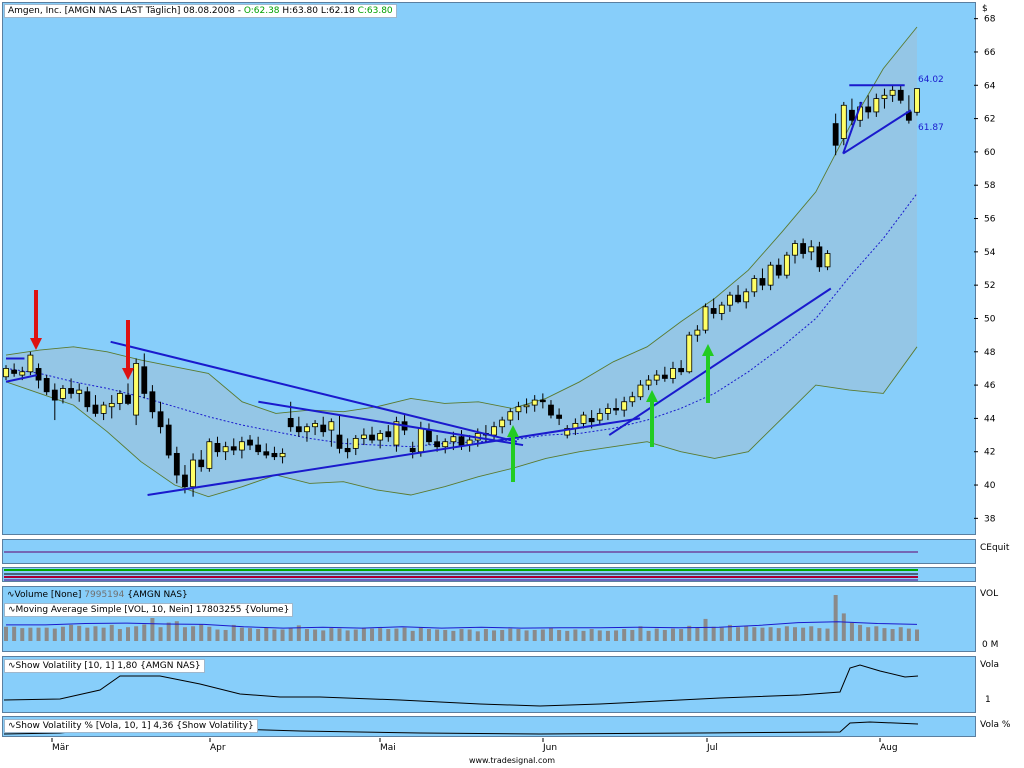  I want to click on y-tick-label: 62, so click(989, 120).